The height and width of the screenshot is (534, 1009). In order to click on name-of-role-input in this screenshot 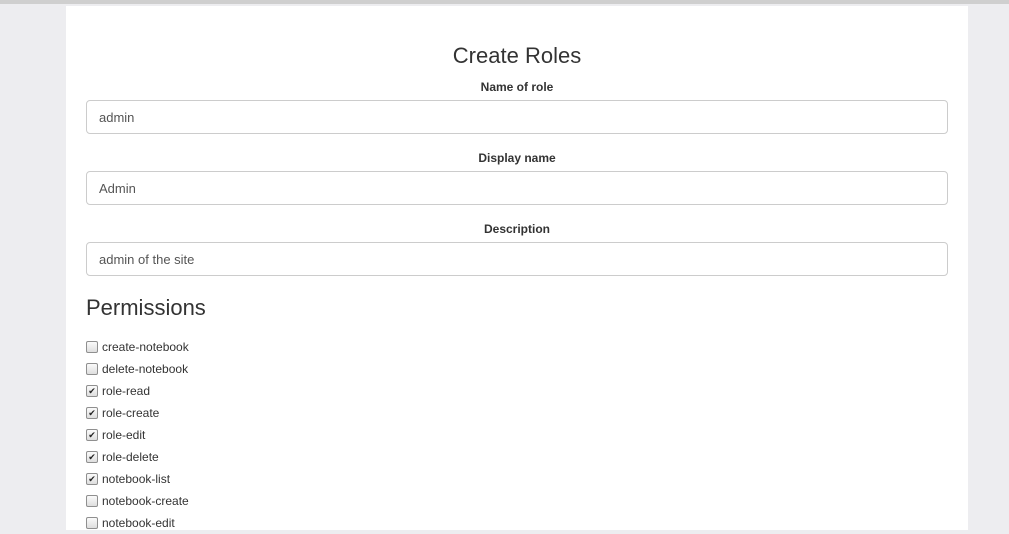, I will do `click(517, 117)`.